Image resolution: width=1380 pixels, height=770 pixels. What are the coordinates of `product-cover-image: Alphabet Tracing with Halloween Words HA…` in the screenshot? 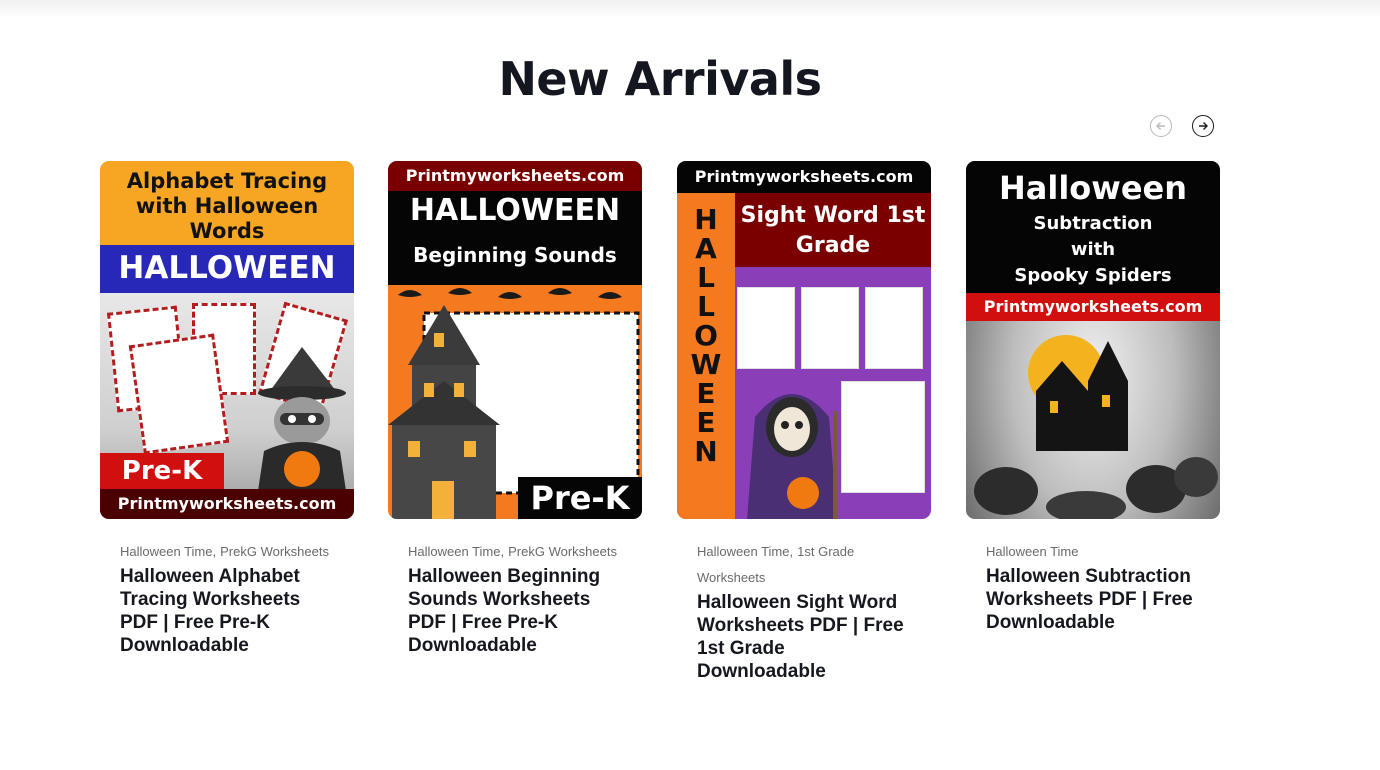 It's located at (227, 340).